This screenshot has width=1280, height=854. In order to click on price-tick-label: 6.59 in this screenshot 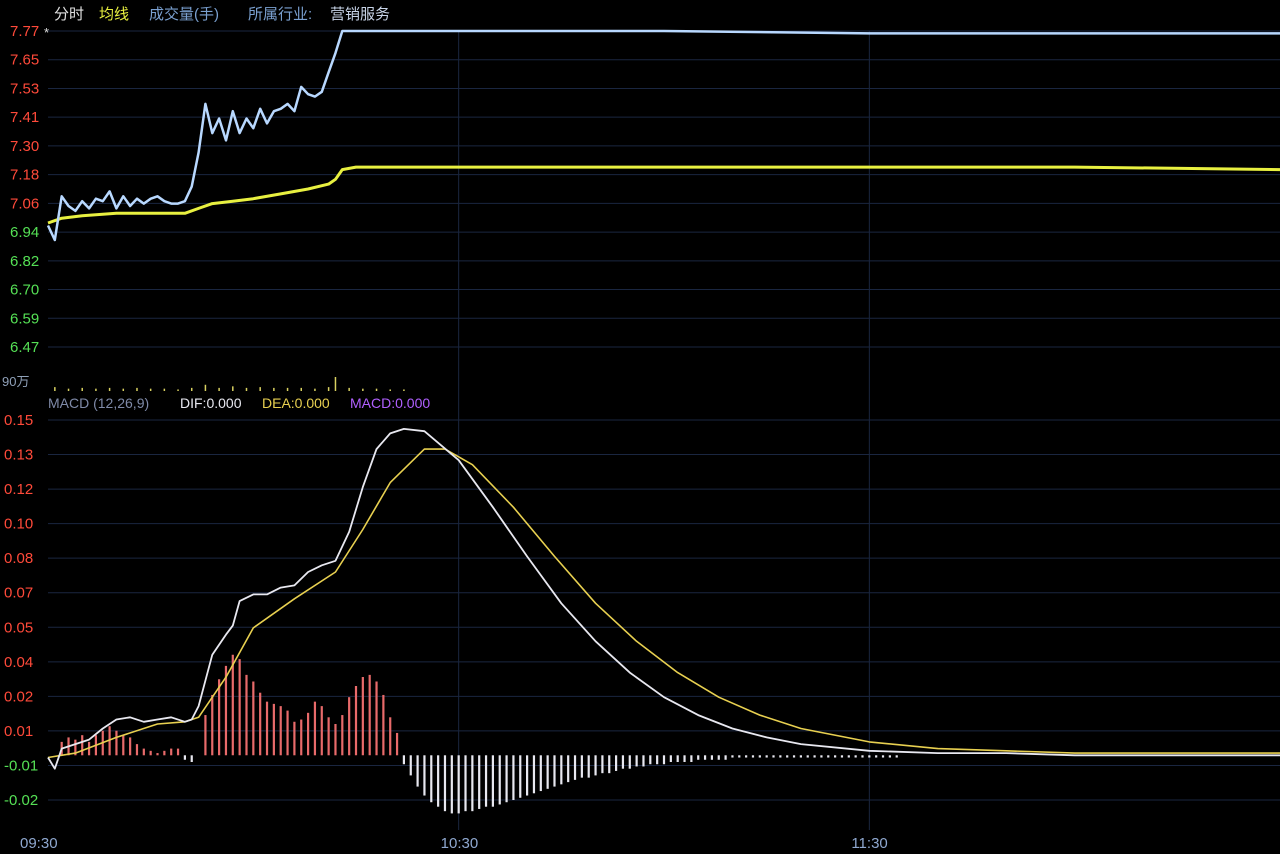, I will do `click(24, 318)`.